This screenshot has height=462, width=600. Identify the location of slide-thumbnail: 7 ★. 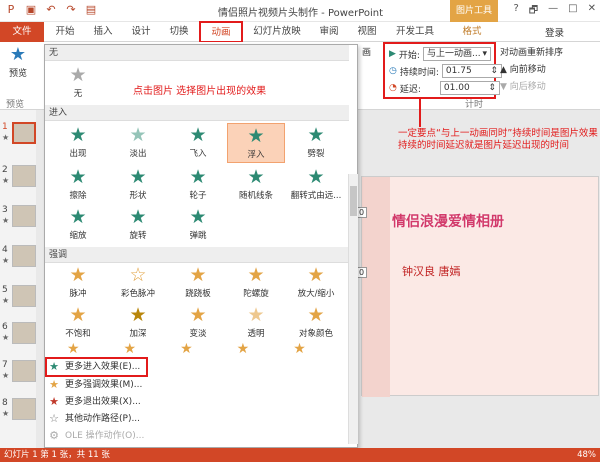
(19, 375).